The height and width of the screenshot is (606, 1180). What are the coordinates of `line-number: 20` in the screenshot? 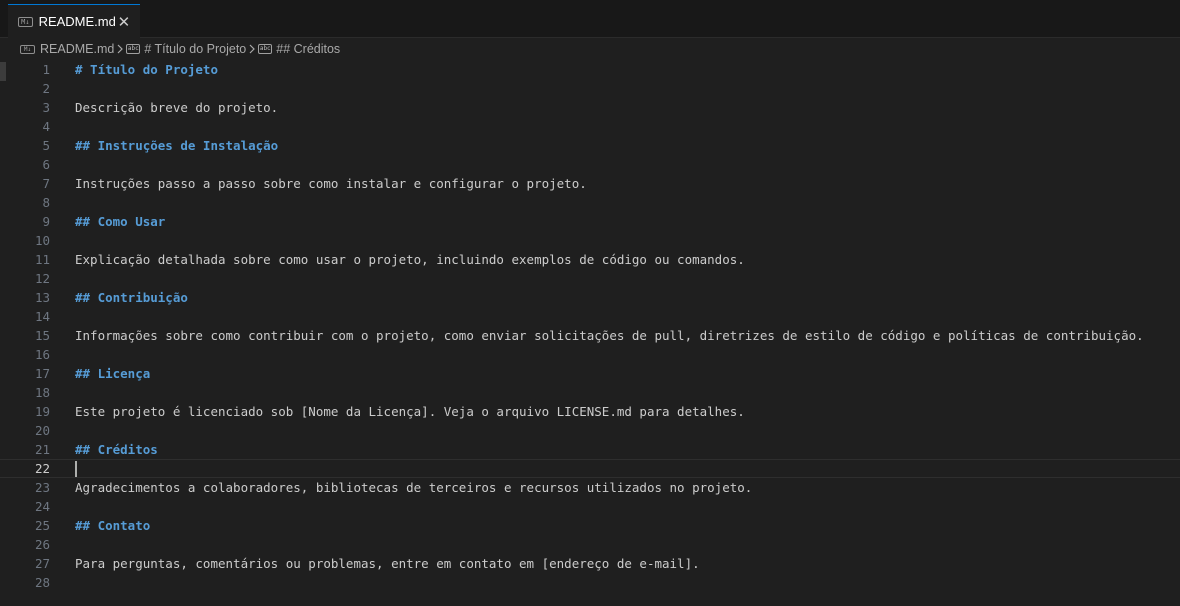 It's located at (42, 430).